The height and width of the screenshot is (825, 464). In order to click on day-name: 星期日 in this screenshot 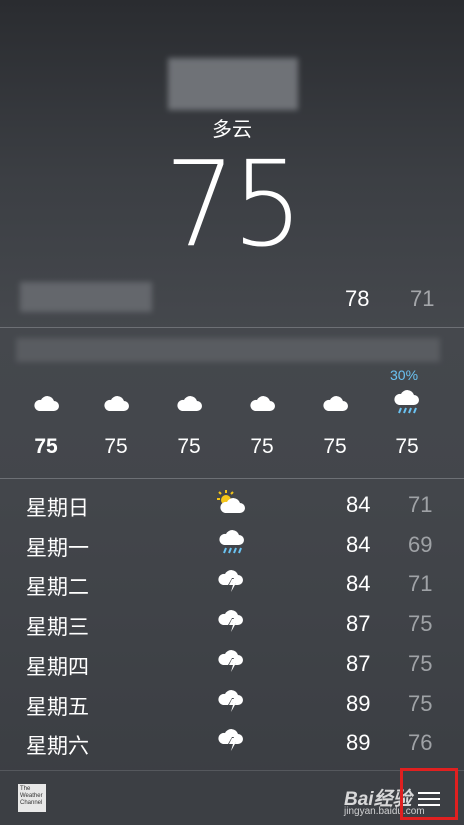, I will do `click(57, 508)`.